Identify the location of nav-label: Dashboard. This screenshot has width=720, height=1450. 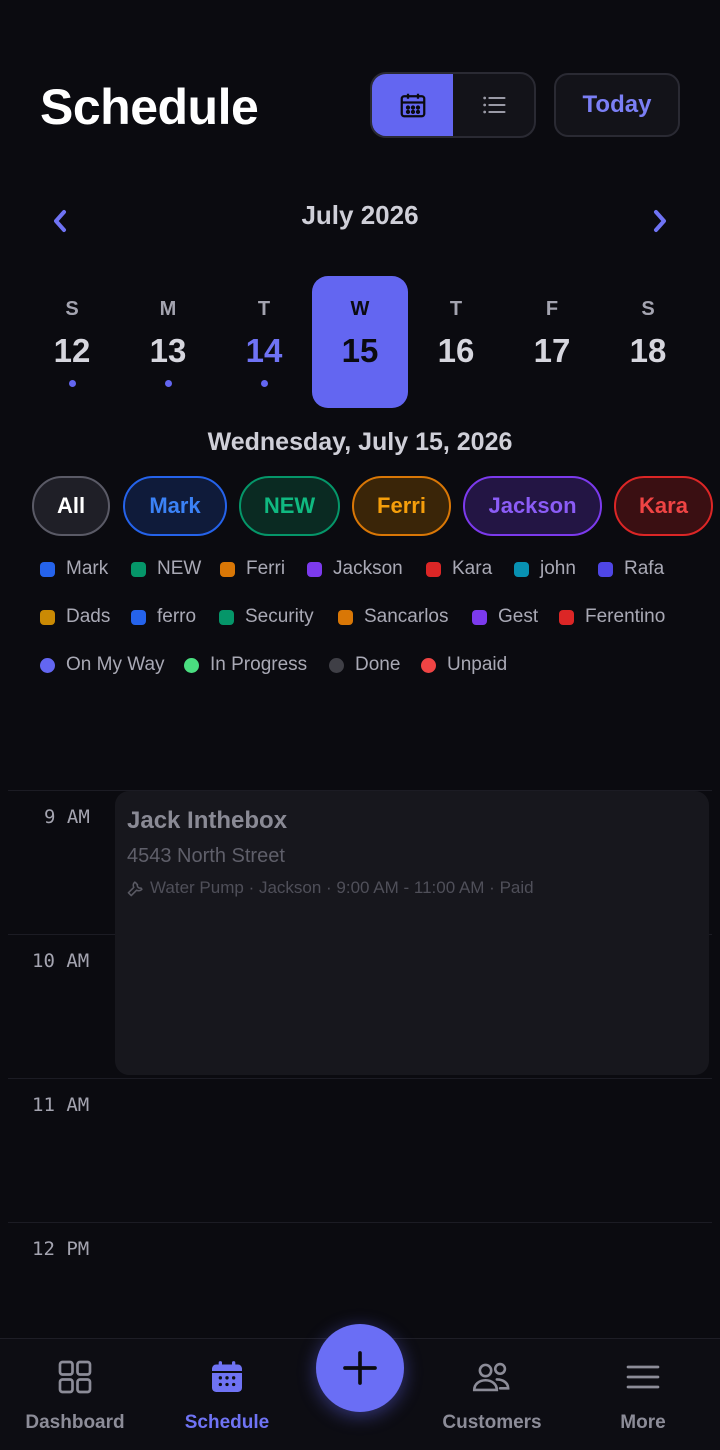
(75, 1422).